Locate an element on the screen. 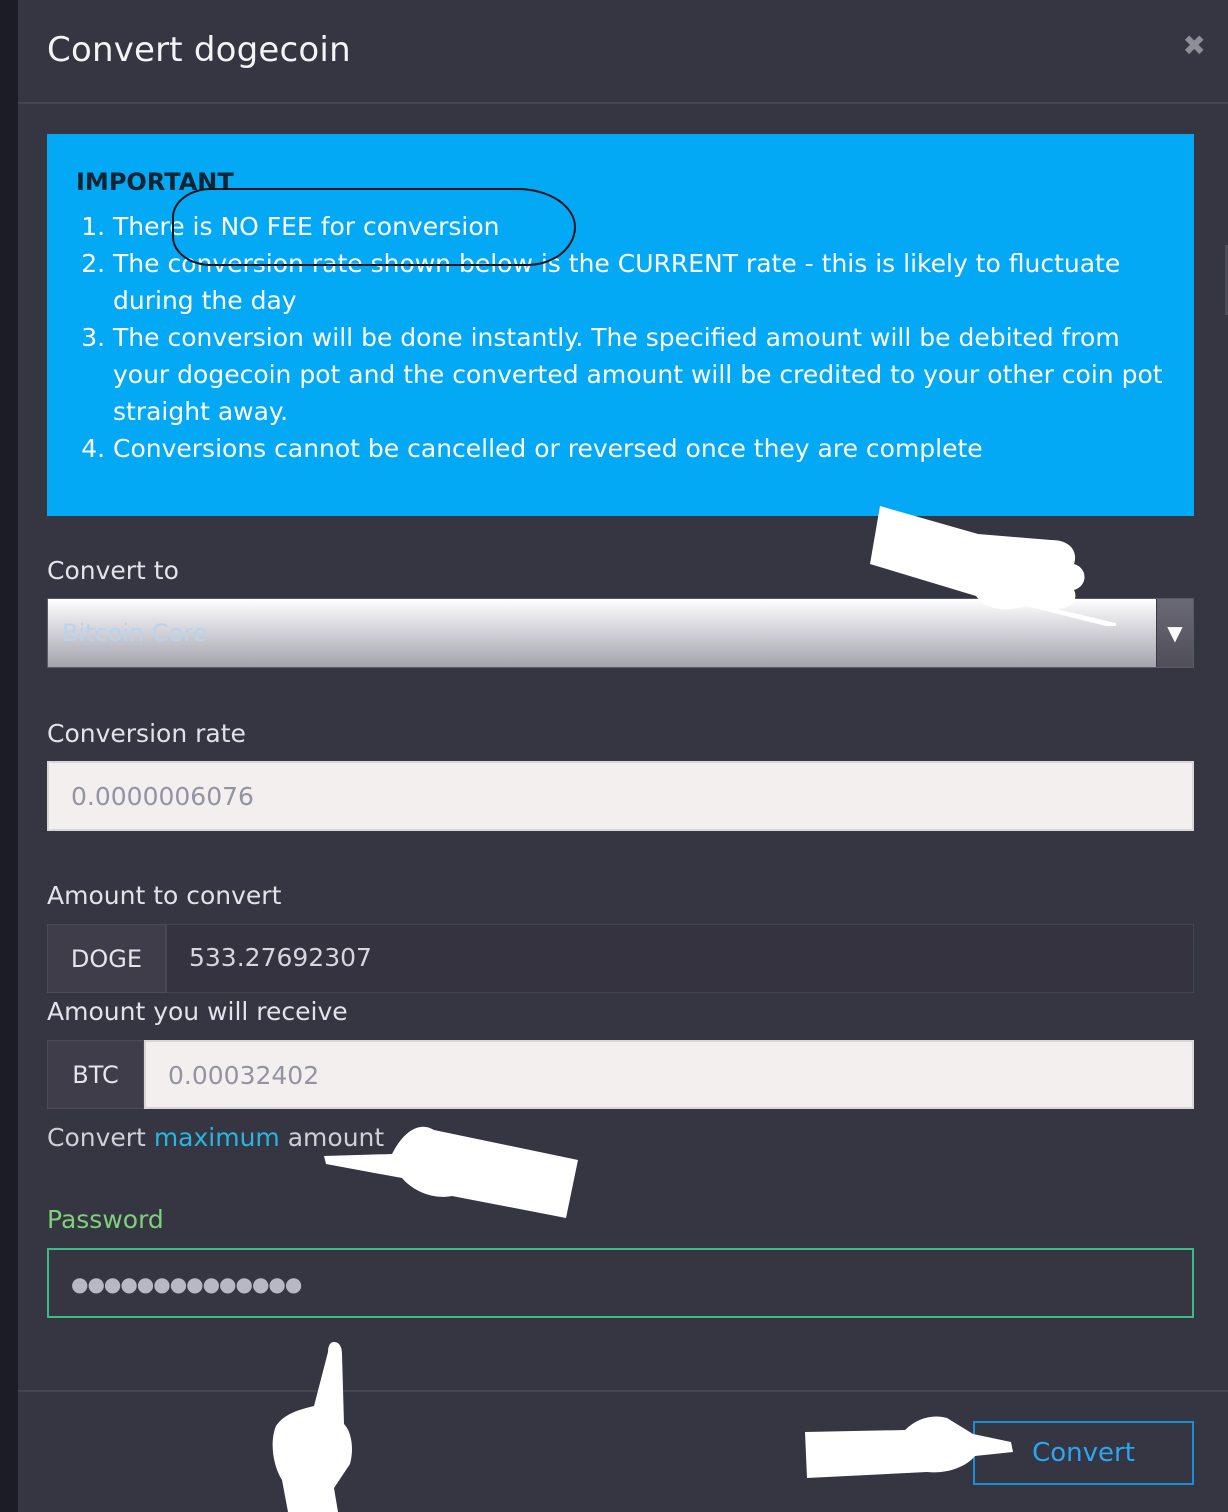 The image size is (1228, 1512). notice-item: There is NO FEE for conversion is located at coordinates (638, 226).